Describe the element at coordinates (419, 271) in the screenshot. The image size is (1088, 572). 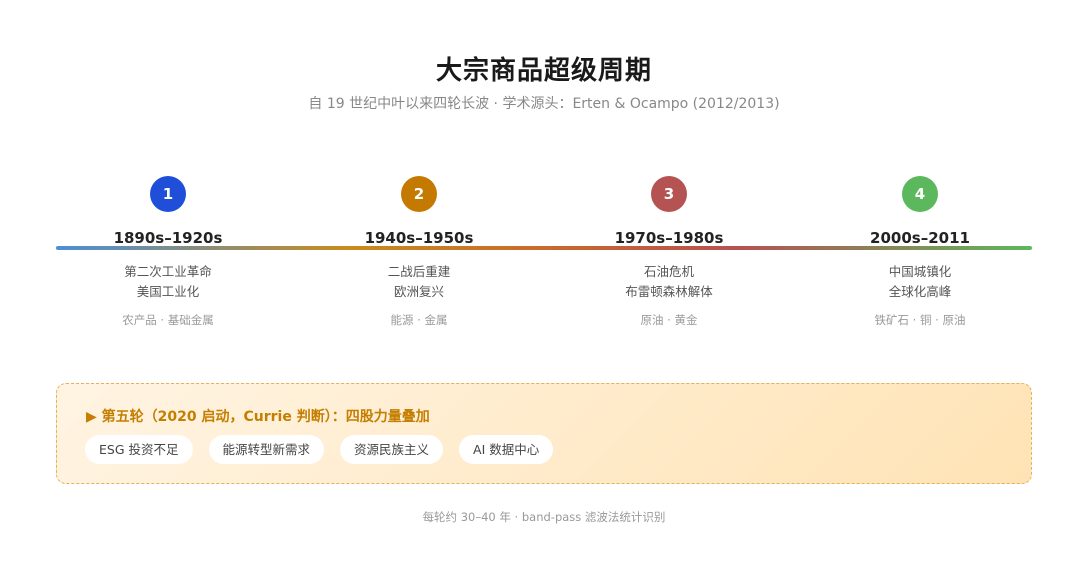
I see `era-2-driver: 二战后重建` at that location.